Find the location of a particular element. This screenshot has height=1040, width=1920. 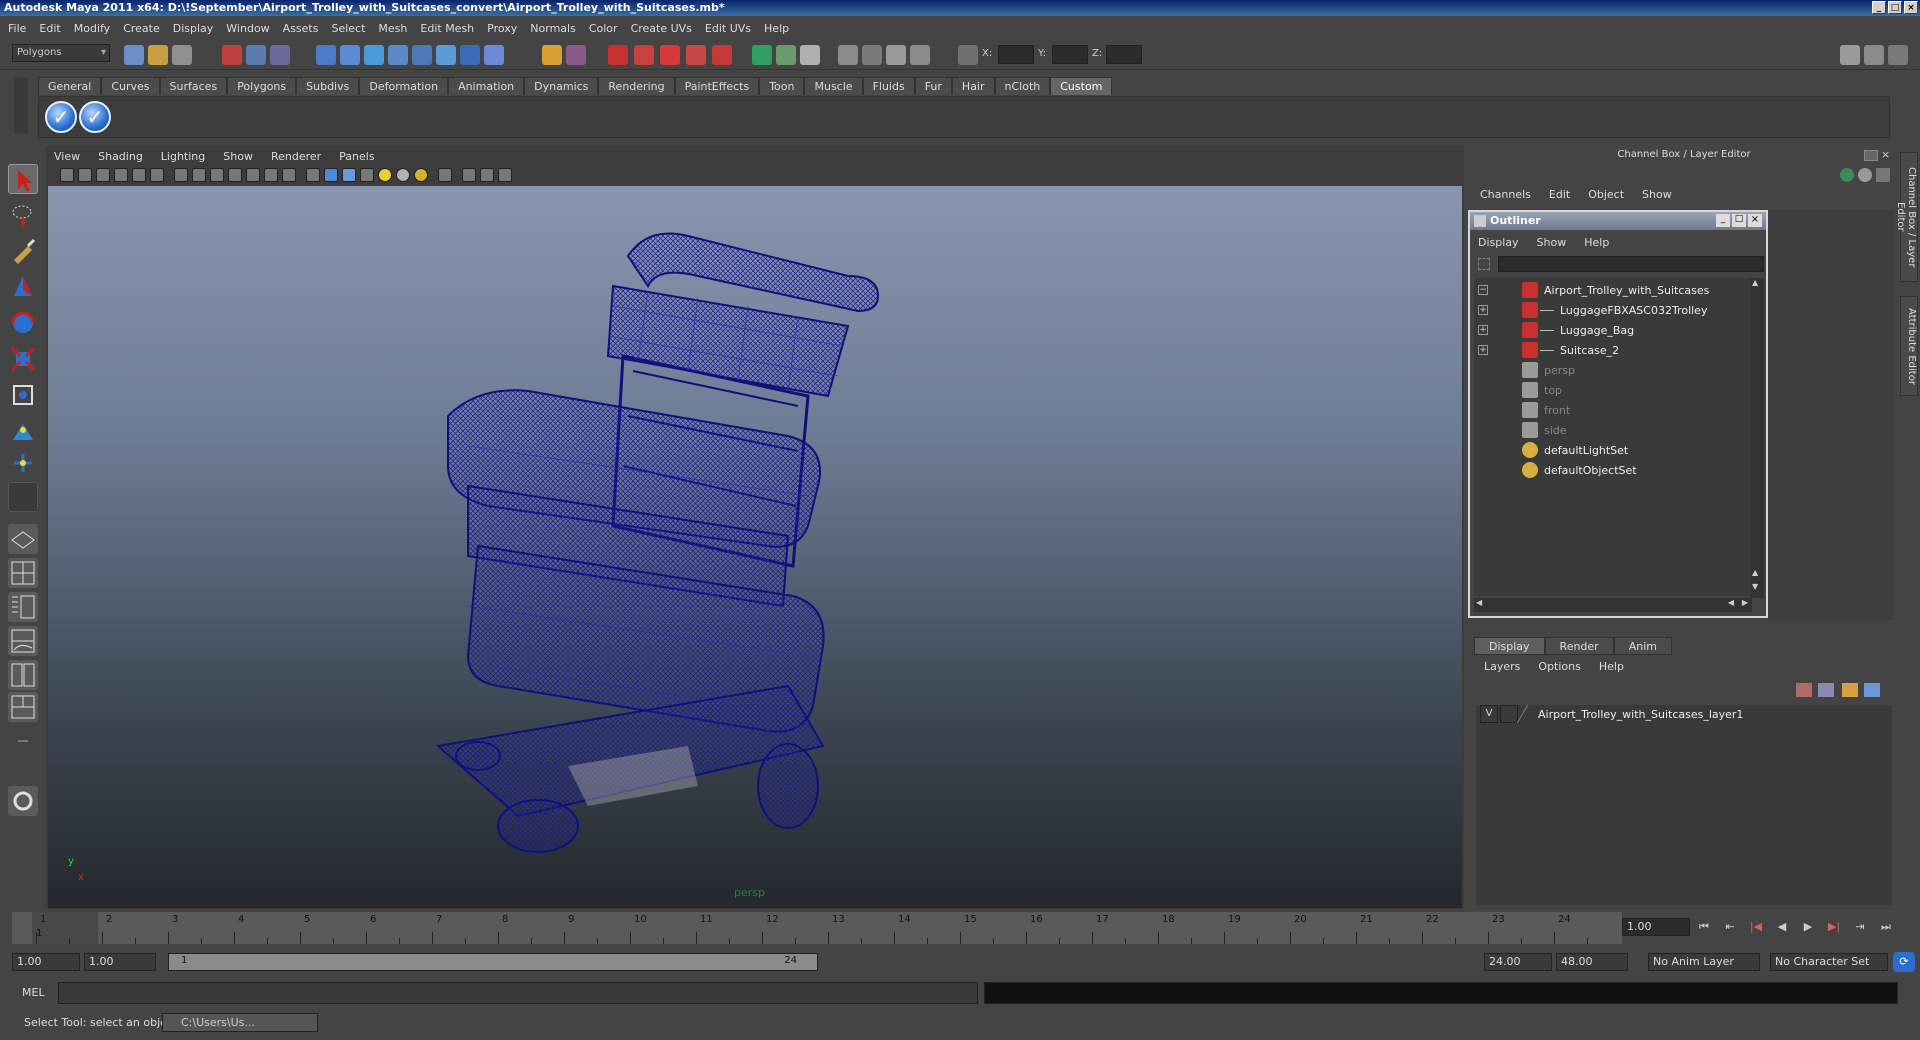

shelf-tab-subdivs: Subdivs is located at coordinates (328, 86).